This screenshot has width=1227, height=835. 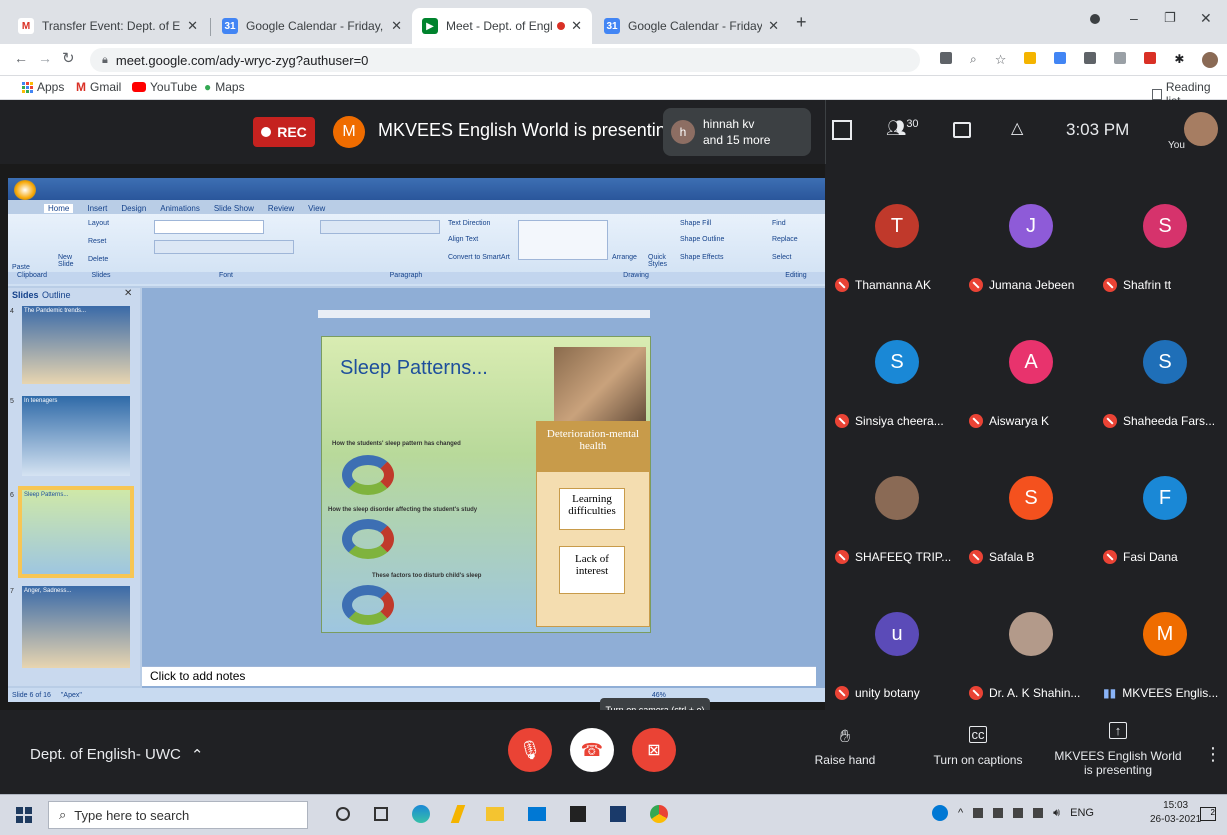 I want to click on chat-icon, so click(x=962, y=130).